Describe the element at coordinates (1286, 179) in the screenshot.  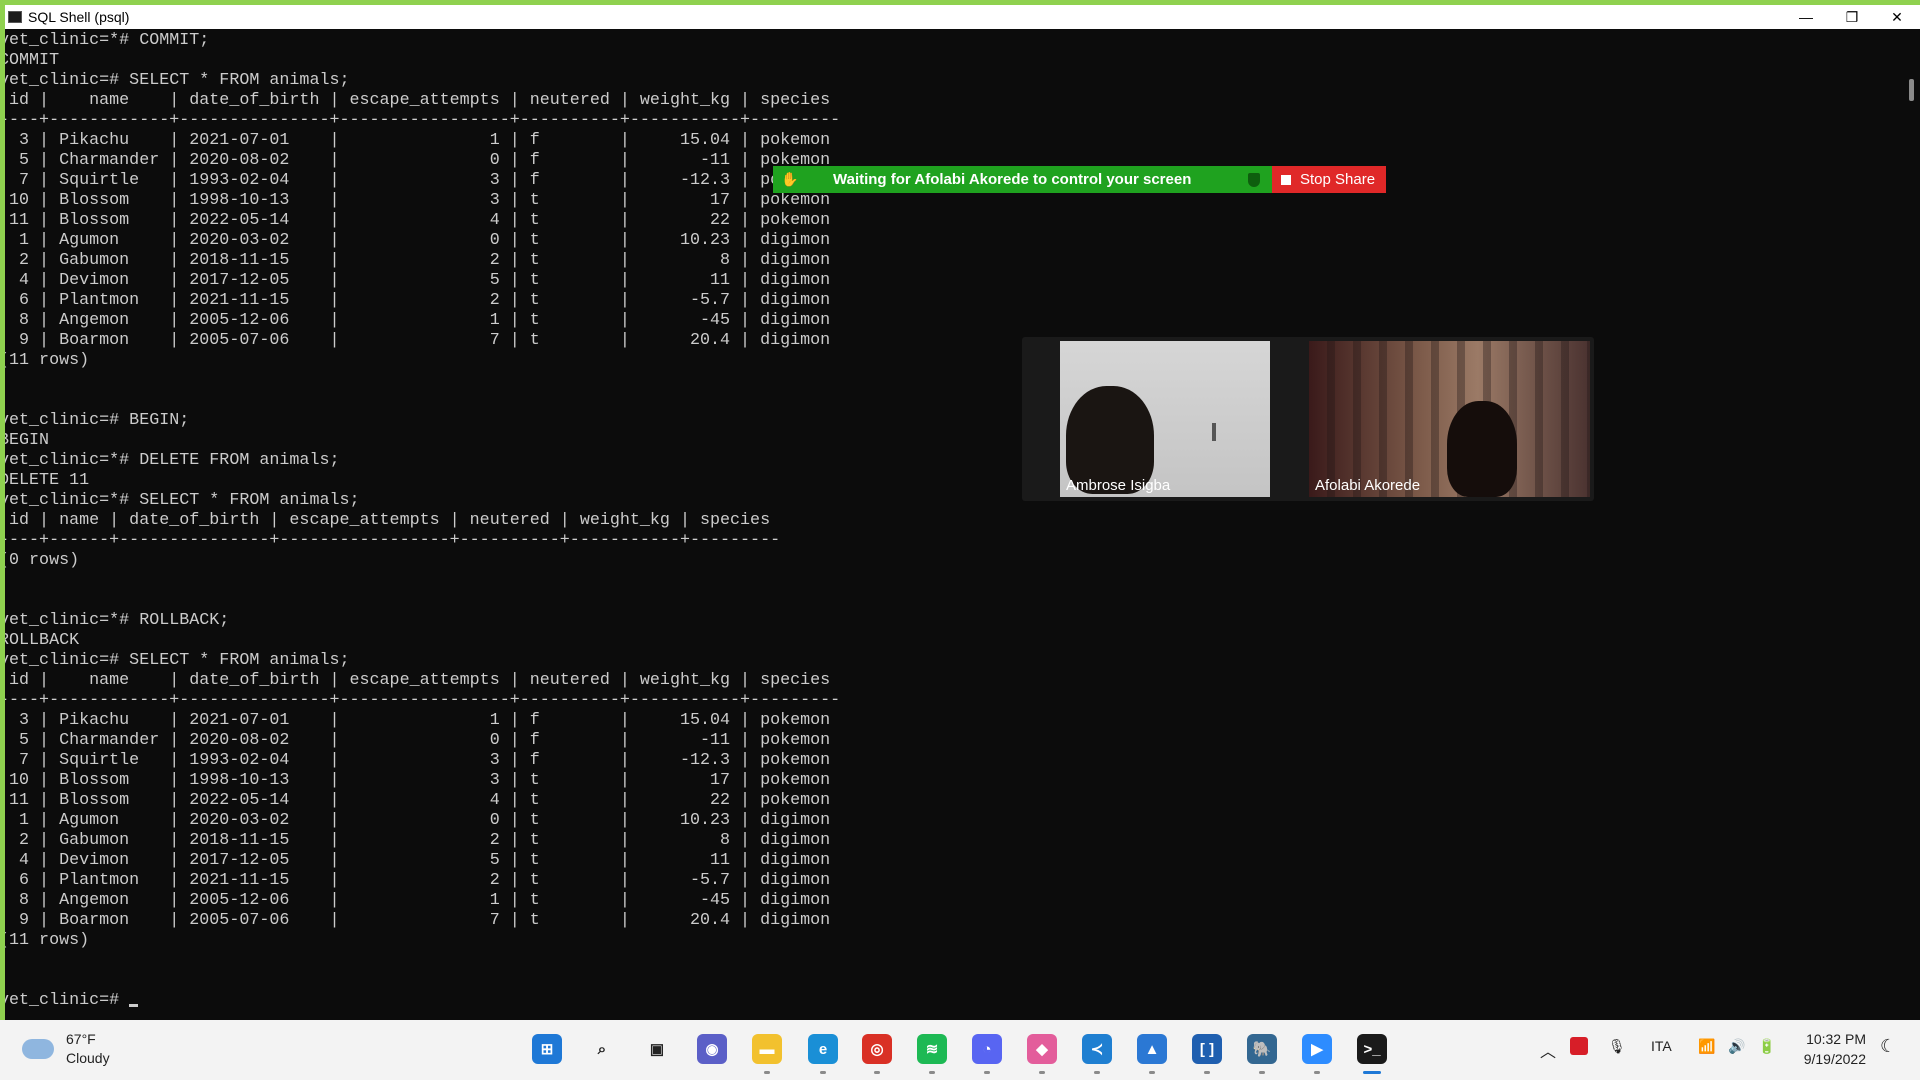
I see `stop-icon` at that location.